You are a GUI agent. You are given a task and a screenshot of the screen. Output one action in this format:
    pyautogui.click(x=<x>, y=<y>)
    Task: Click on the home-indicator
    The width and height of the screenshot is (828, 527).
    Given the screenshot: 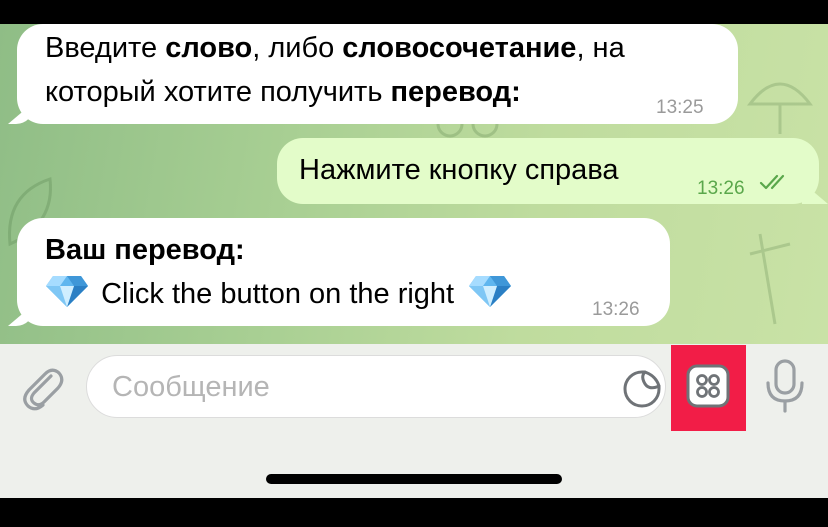 What is the action you would take?
    pyautogui.click(x=414, y=479)
    